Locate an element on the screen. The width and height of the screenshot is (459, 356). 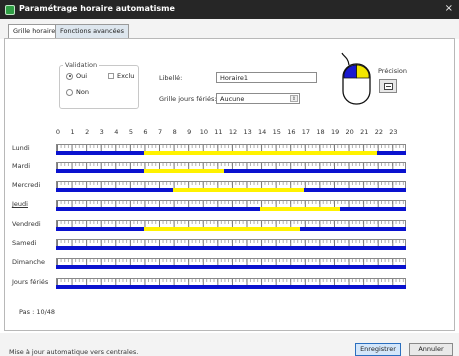
mouse-icon is located at coordinates (356, 78).